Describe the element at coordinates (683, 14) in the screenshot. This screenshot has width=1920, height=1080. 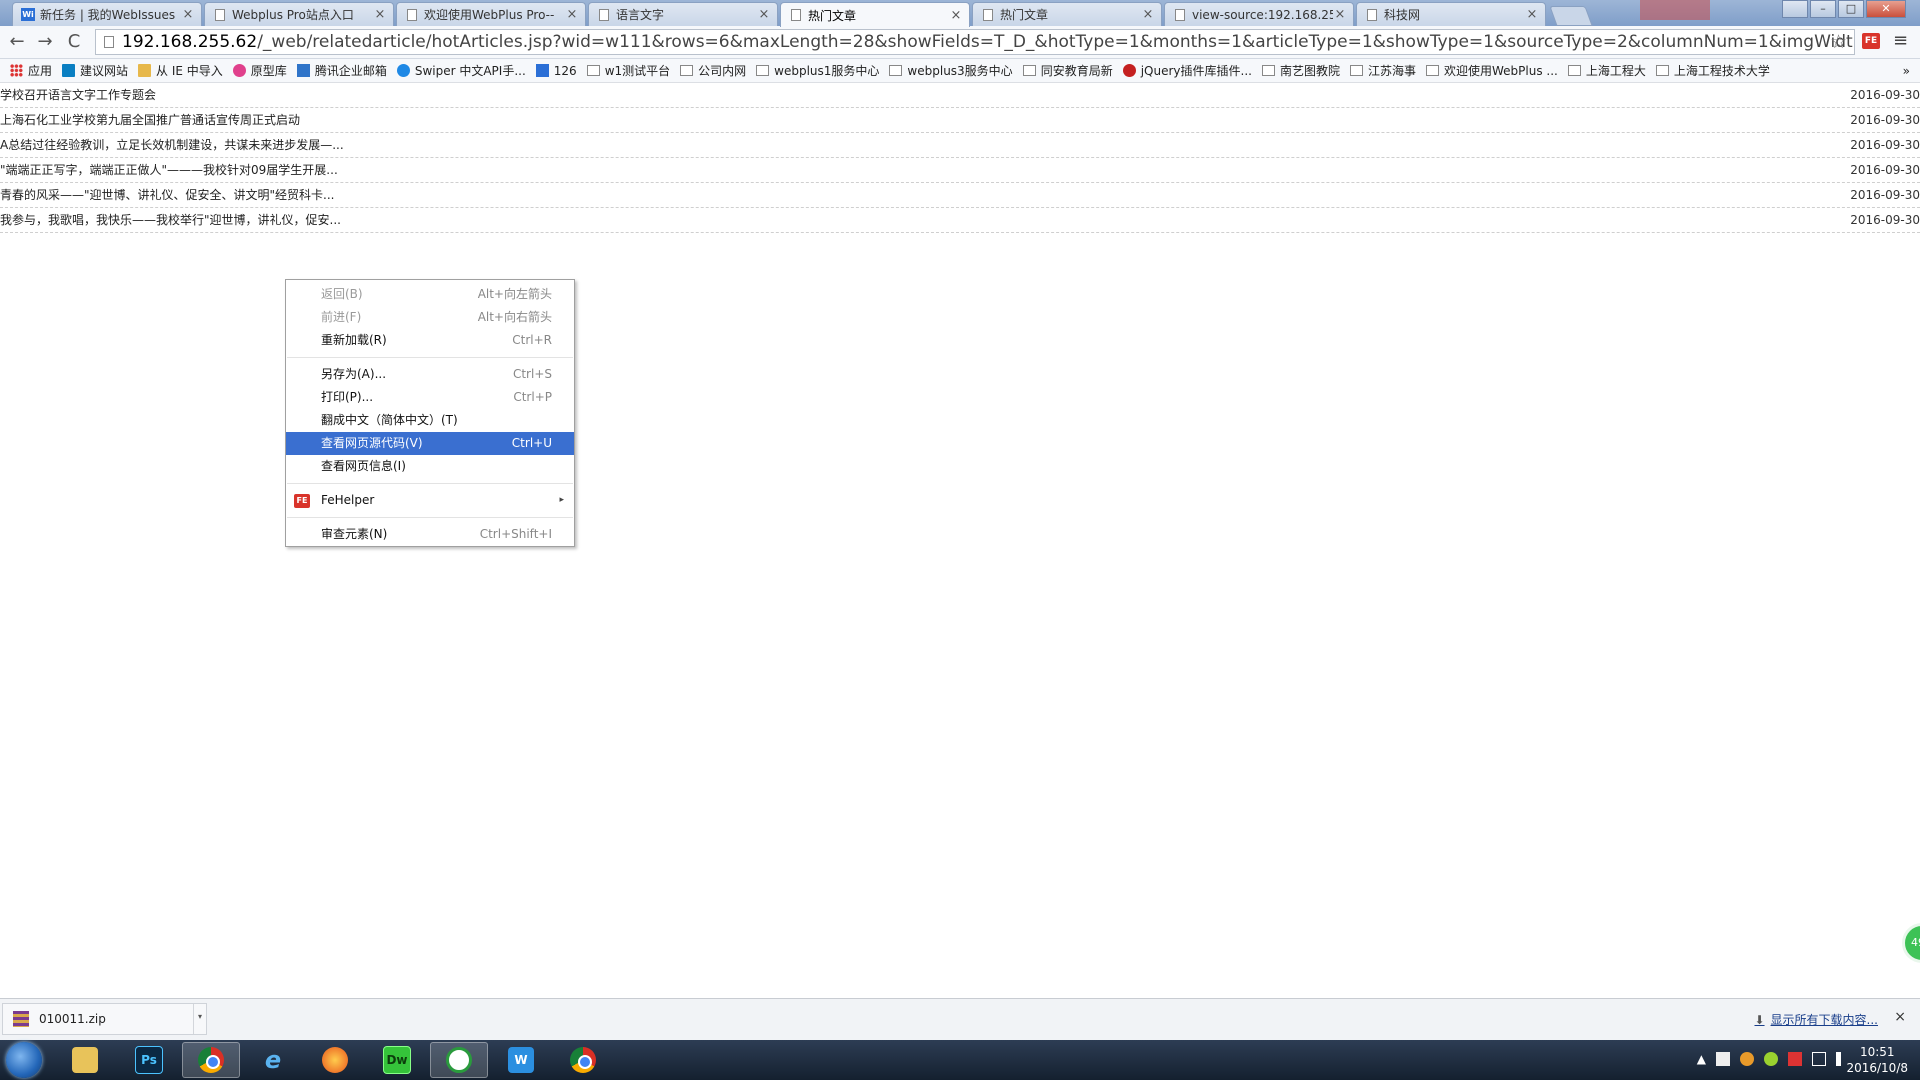
I see `tab-language: 语言文字 ×` at that location.